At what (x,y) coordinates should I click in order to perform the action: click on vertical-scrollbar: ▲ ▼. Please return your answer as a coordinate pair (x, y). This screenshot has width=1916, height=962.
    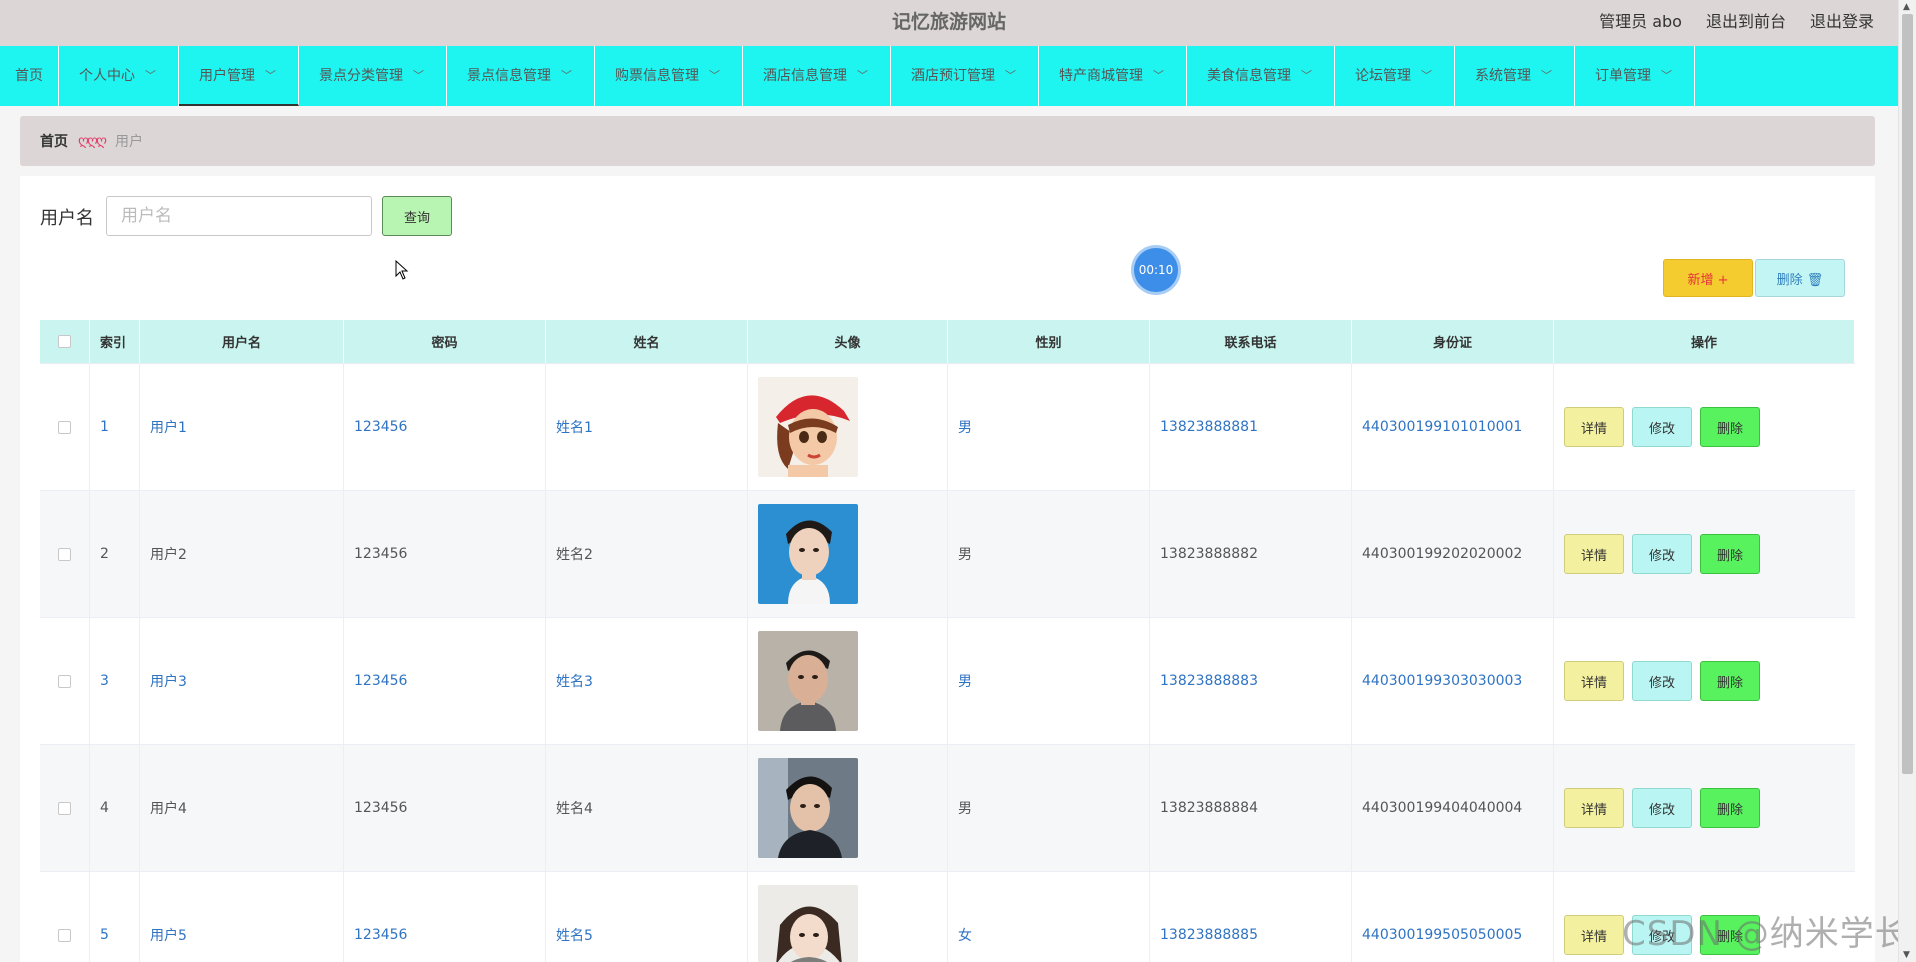
    Looking at the image, I should click on (1907, 481).